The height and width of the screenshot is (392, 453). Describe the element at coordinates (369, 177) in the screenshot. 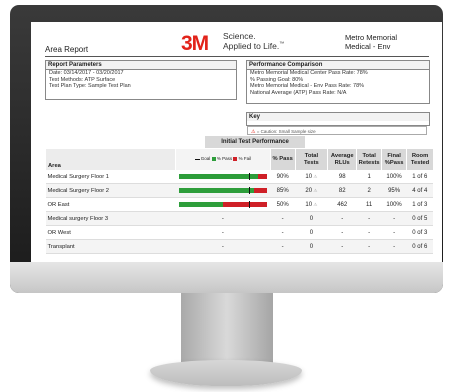

I see `total-retests-cell: 1` at that location.